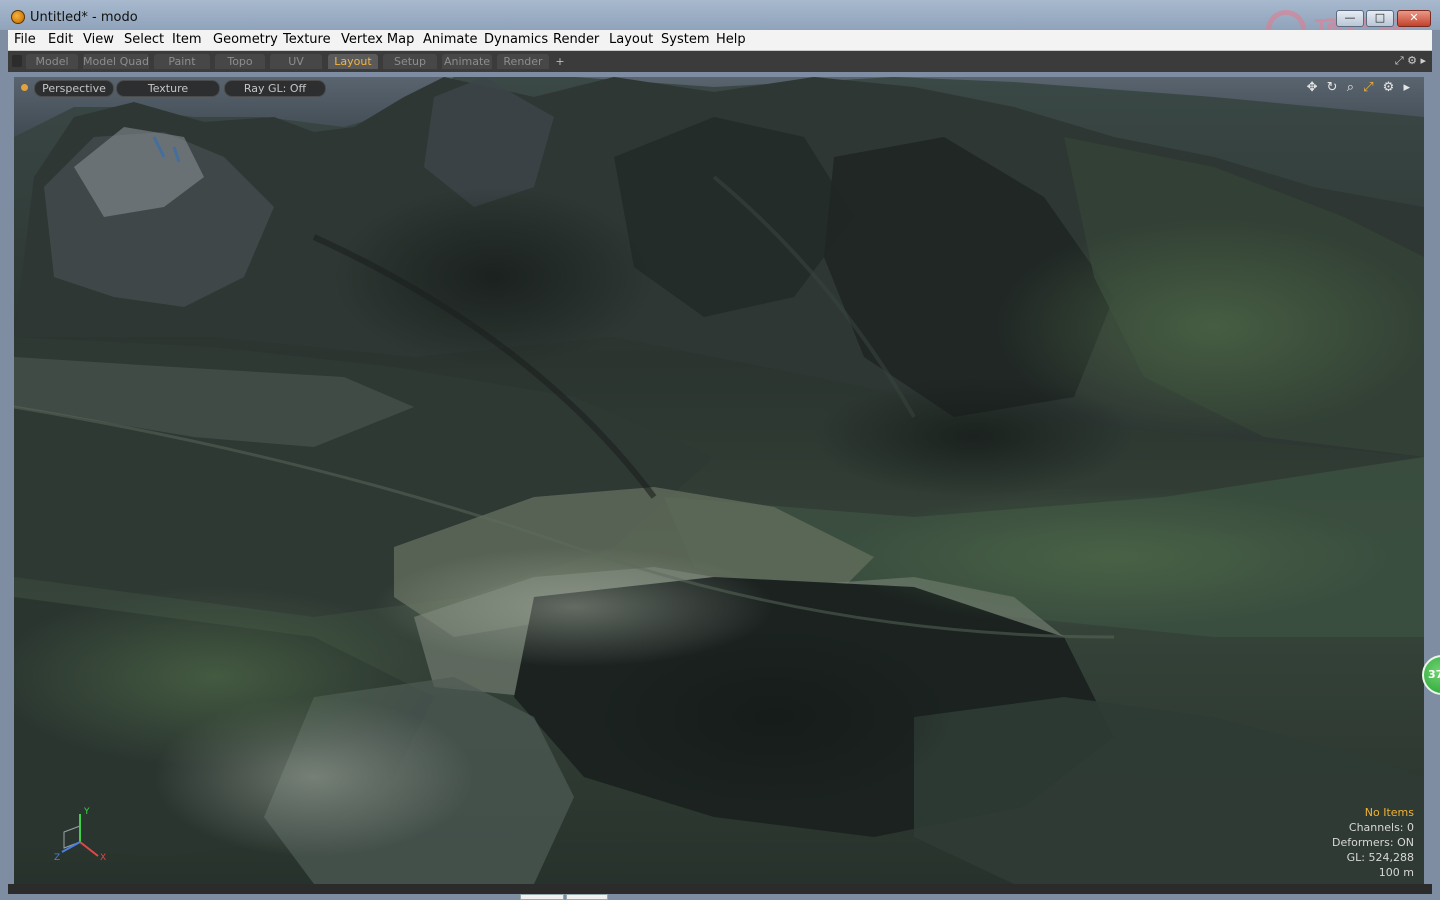 Image resolution: width=1440 pixels, height=900 pixels. I want to click on viewport-settings-icon: ⚙, so click(1389, 87).